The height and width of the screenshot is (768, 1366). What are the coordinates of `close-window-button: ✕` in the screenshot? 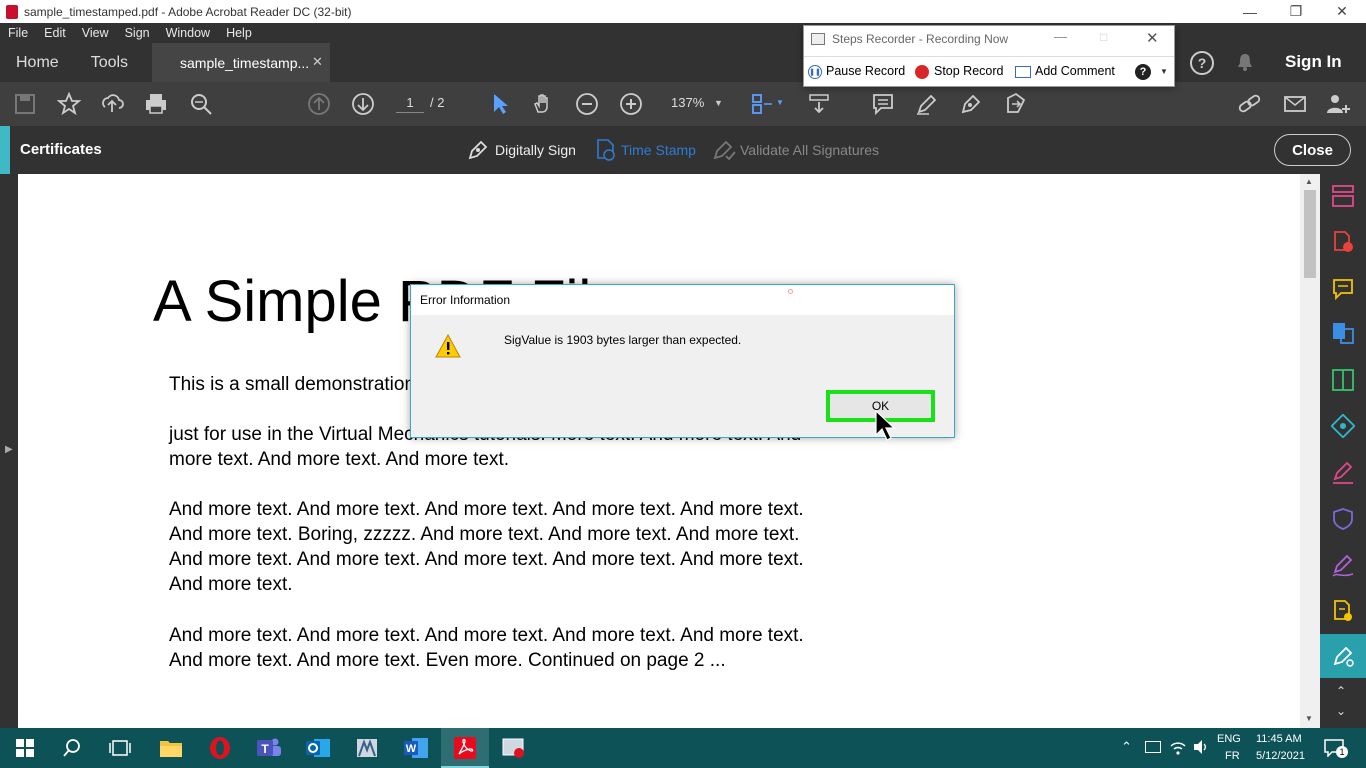 It's located at (1342, 11).